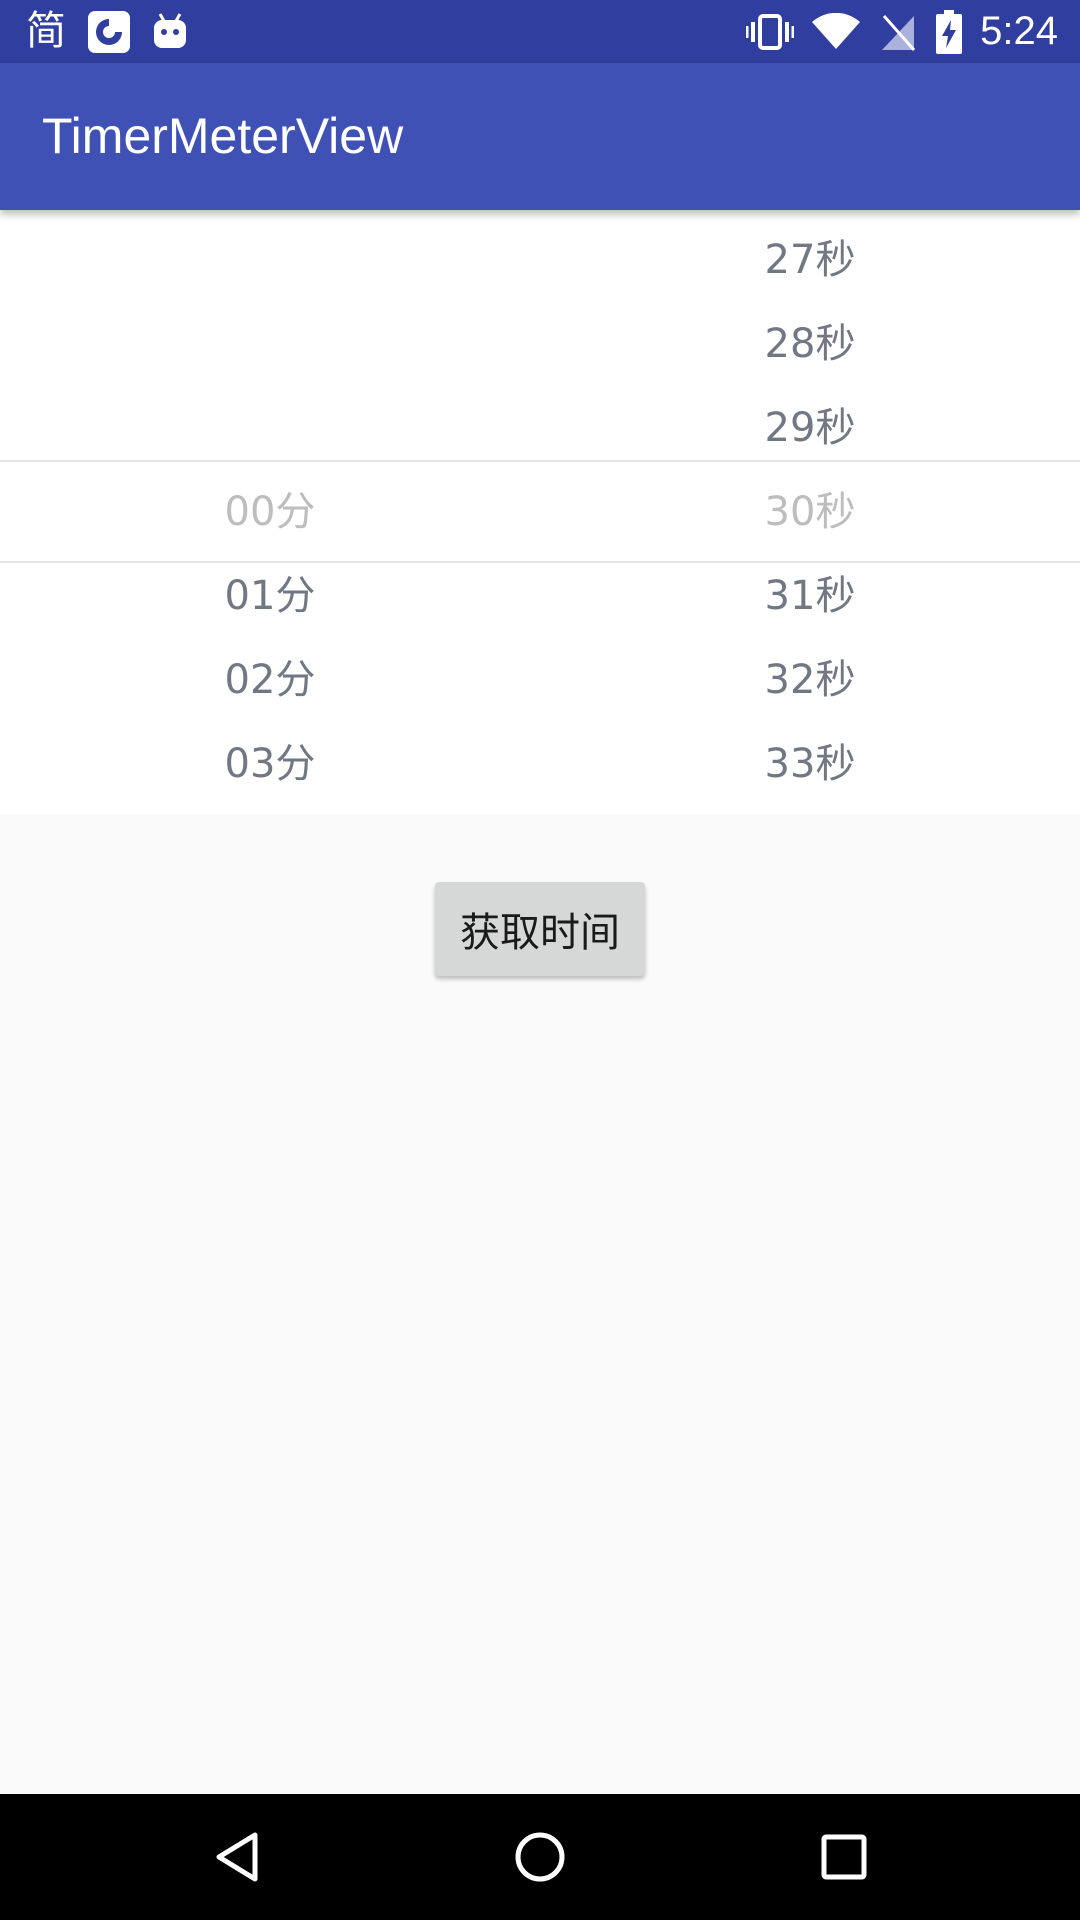  I want to click on second-item: 33秒, so click(810, 764).